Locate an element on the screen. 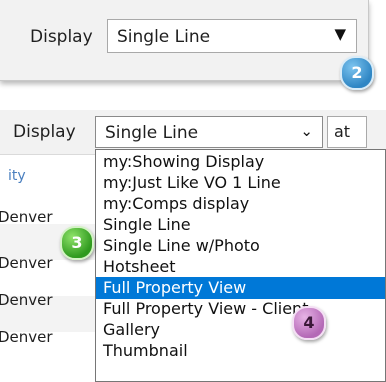 Image resolution: width=386 pixels, height=382 pixels. option-my-showing-display: my:Showing Display is located at coordinates (240, 162).